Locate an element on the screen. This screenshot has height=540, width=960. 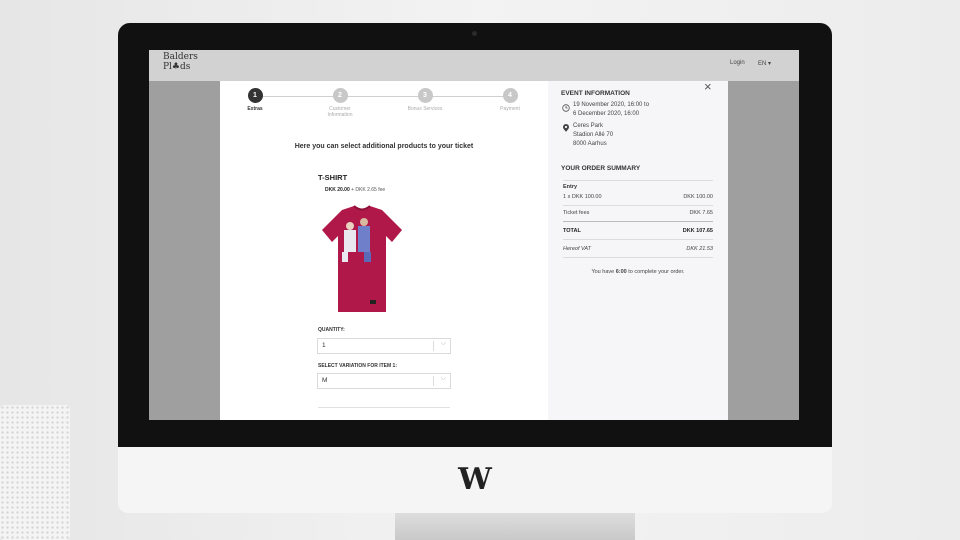
order-timer: You have 6:00 to complete your order. is located at coordinates (638, 272).